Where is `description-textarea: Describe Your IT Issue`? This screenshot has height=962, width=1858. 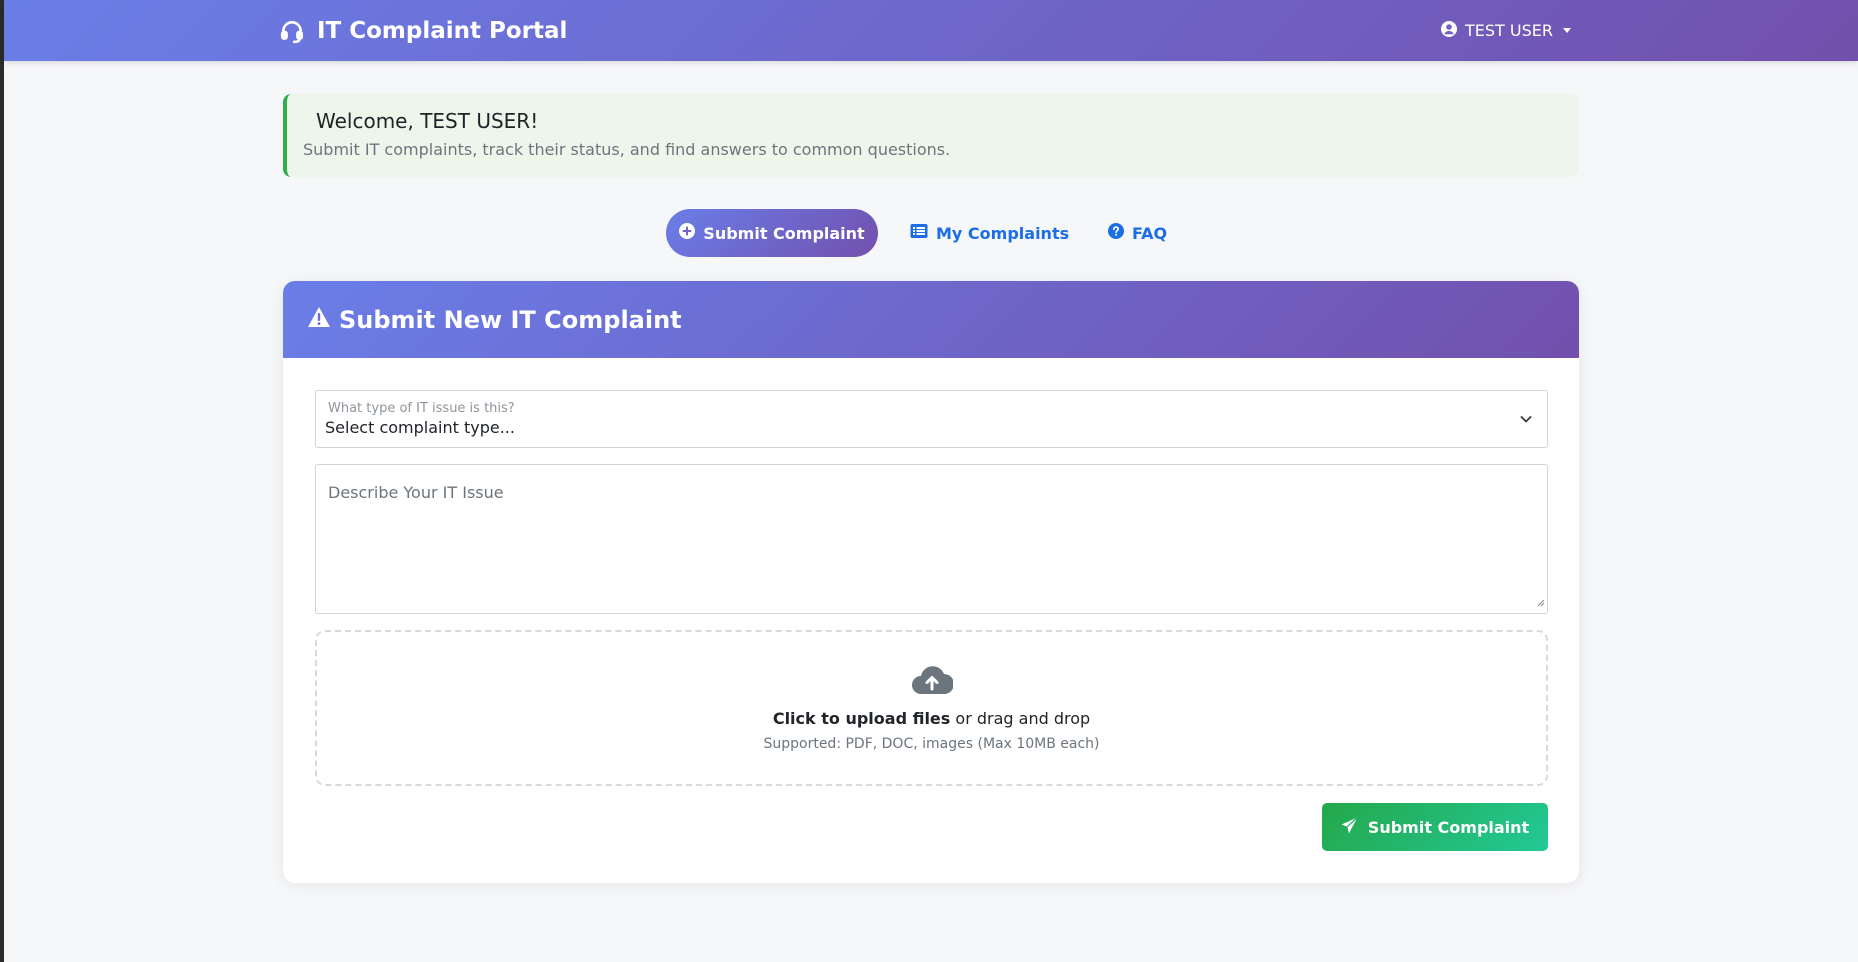
description-textarea: Describe Your IT Issue is located at coordinates (931, 539).